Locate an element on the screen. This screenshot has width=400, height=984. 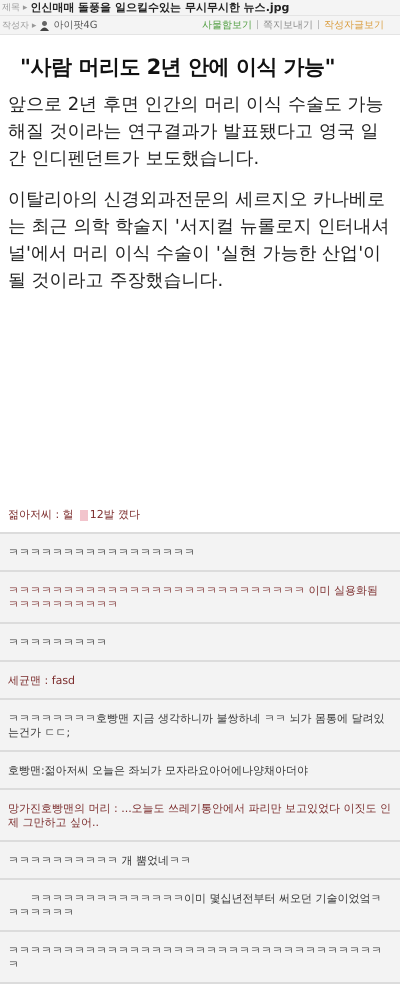
comment-text: ㅋㅋㅋㅋㅋㅋㅋㅋㅋㅋㅋㅋㅋㅋㅋㅋㅋㅋㅋㅋㅋㅋㅋㅋㅋㅋㅋ 이미 실용화됨 ㅋㅋㅋㅋㅋㅋㅋㅋㅋㅋ is located at coordinates (193, 598).